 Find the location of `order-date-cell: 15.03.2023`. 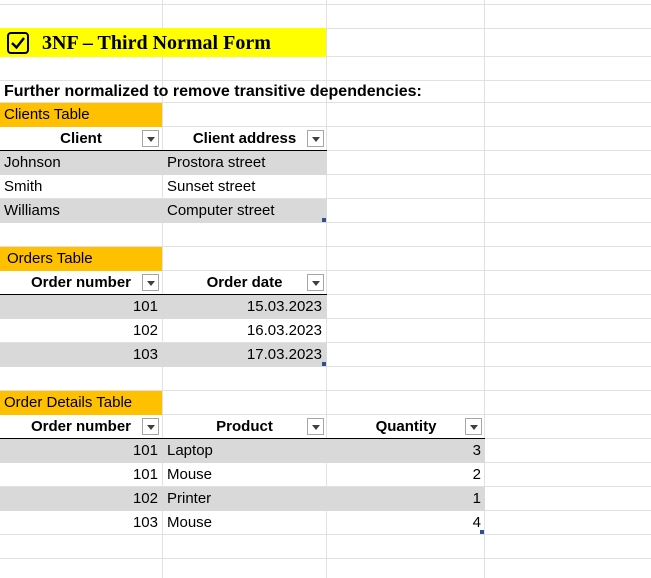

order-date-cell: 15.03.2023 is located at coordinates (244, 307).